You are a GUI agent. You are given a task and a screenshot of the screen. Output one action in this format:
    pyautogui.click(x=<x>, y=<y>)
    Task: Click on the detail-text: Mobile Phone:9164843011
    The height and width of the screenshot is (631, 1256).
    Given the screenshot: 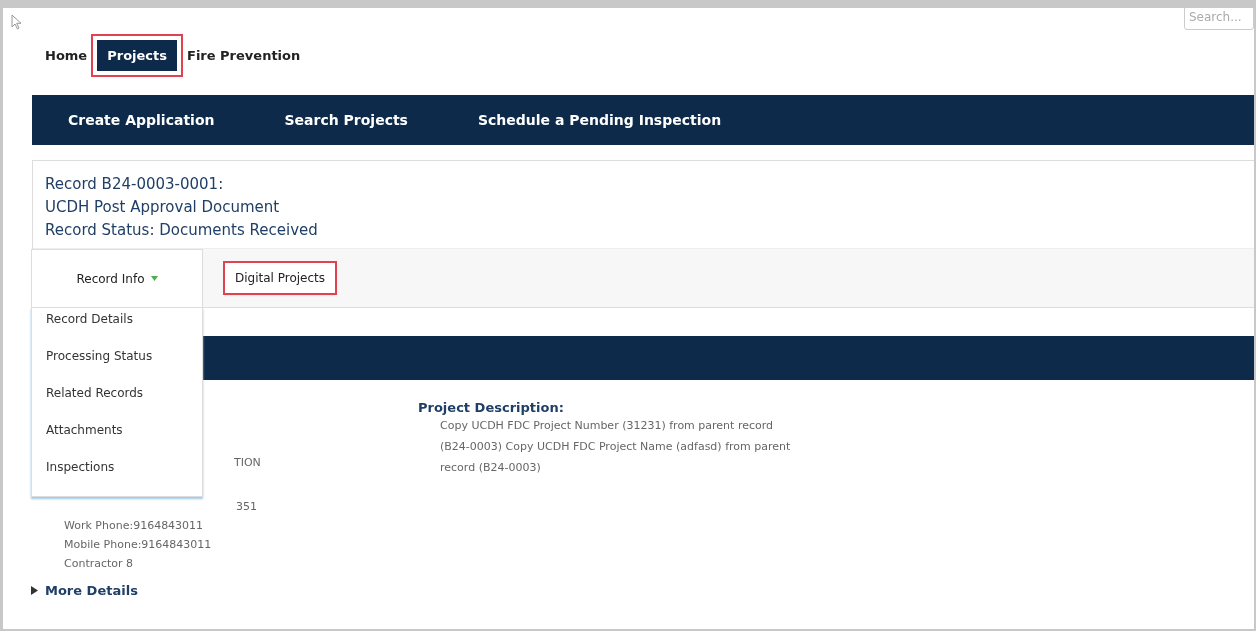 What is the action you would take?
    pyautogui.click(x=138, y=545)
    